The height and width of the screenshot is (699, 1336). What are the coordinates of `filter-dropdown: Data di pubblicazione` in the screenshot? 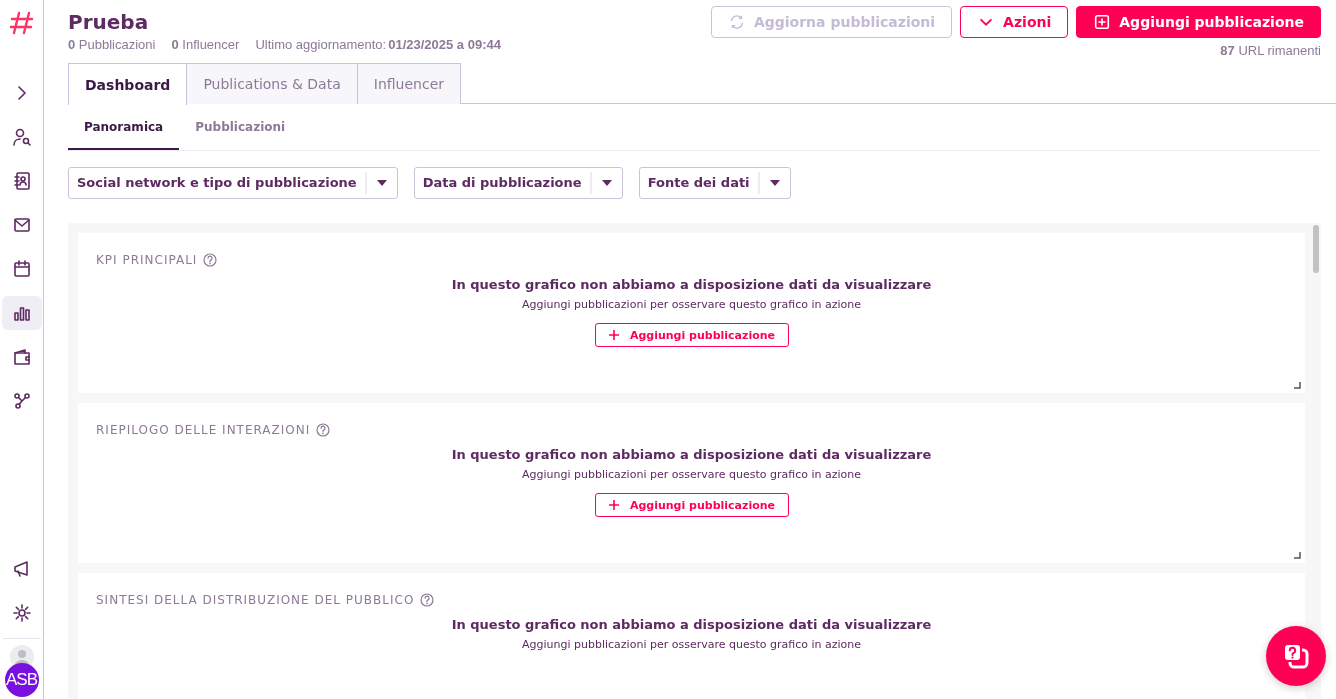 It's located at (518, 183).